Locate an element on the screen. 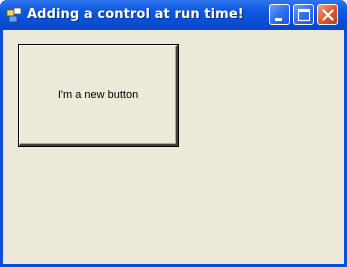 The image size is (347, 267). title-bar: Adding a control at run time! is located at coordinates (173, 15).